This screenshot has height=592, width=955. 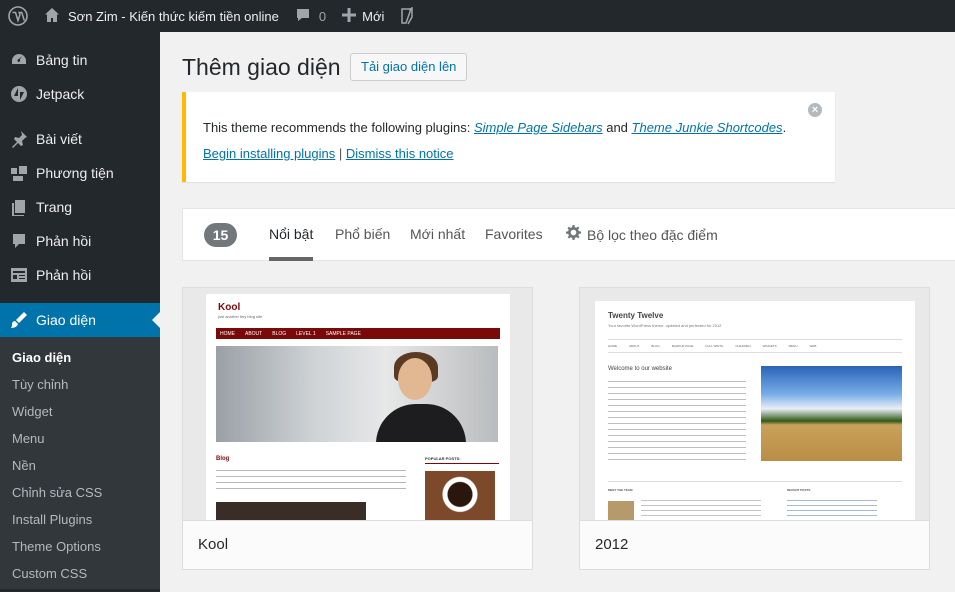 I want to click on media-icon, so click(x=19, y=173).